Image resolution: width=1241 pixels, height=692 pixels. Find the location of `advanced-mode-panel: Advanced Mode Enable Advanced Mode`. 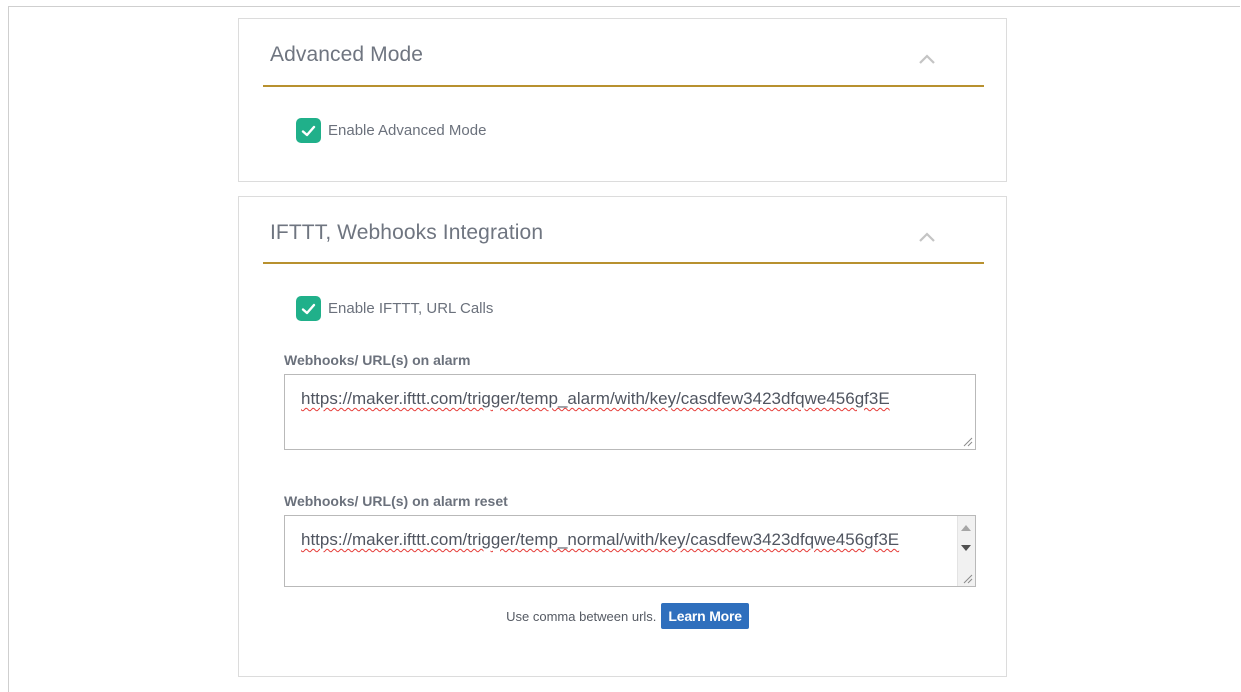

advanced-mode-panel: Advanced Mode Enable Advanced Mode is located at coordinates (622, 100).